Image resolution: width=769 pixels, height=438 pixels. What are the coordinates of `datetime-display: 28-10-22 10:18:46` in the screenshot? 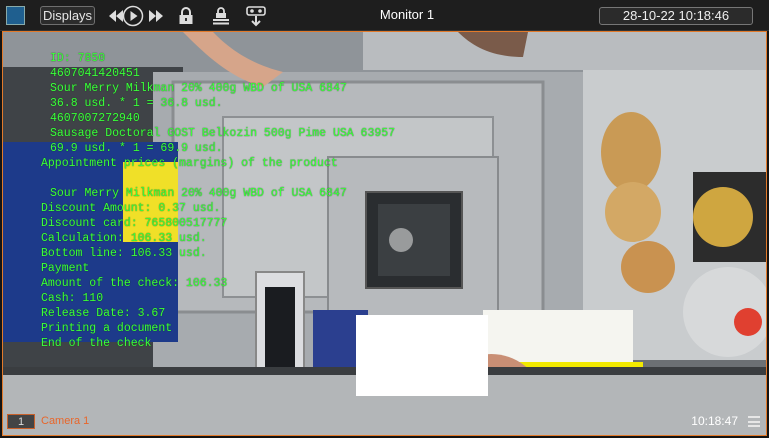 It's located at (676, 16).